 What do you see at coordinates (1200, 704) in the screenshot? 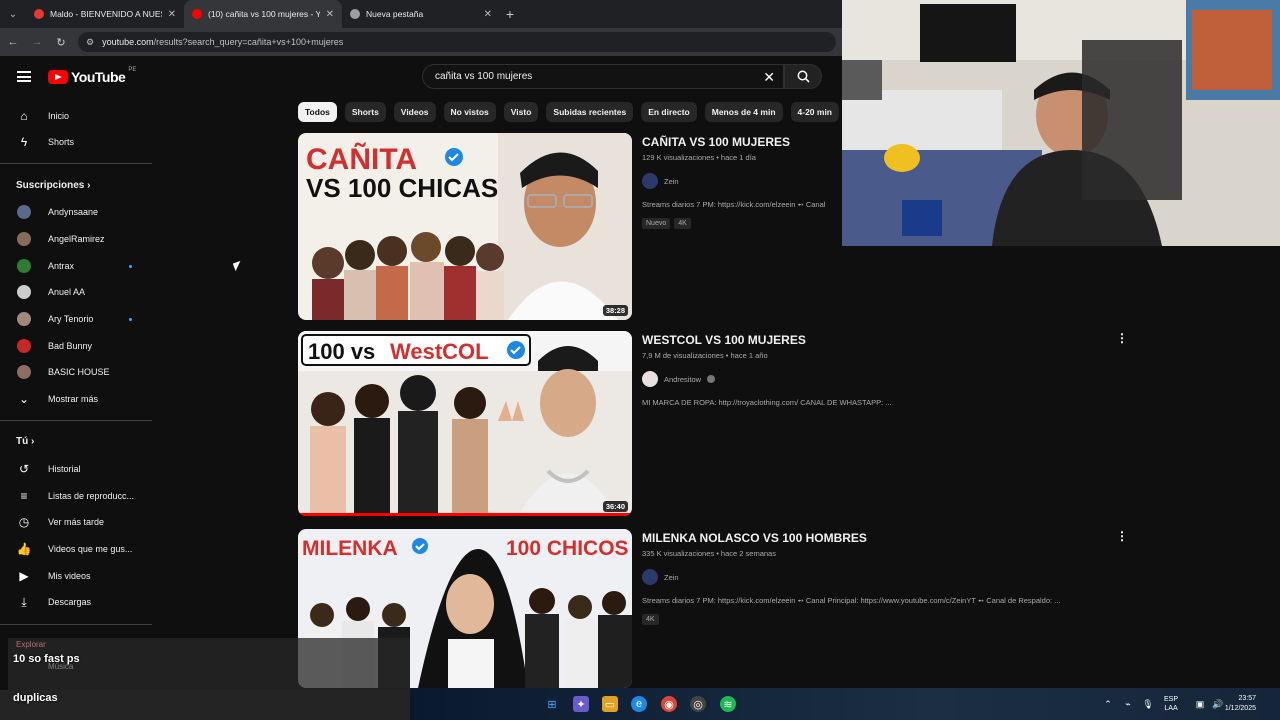
I see `display-icon: ▣` at bounding box center [1200, 704].